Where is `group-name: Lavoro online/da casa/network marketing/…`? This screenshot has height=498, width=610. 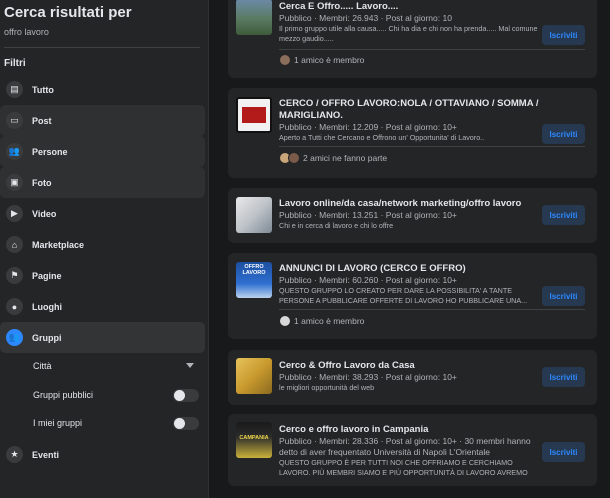
group-name: Lavoro online/da casa/network marketing/… is located at coordinates (410, 204).